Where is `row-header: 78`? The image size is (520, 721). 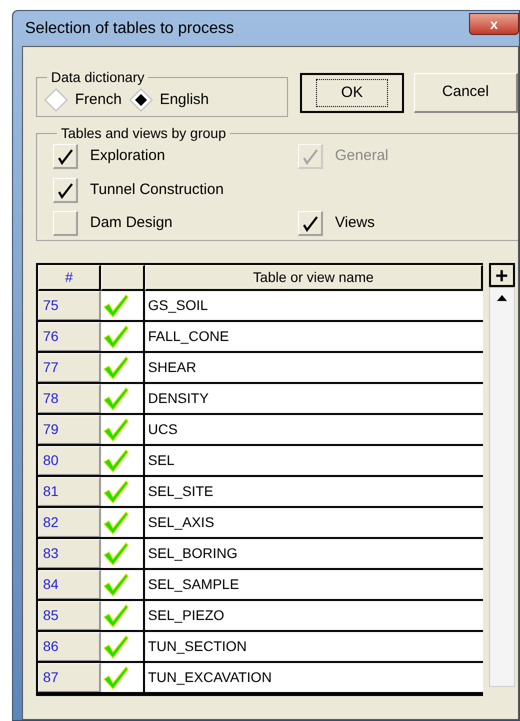
row-header: 78 is located at coordinates (69, 398).